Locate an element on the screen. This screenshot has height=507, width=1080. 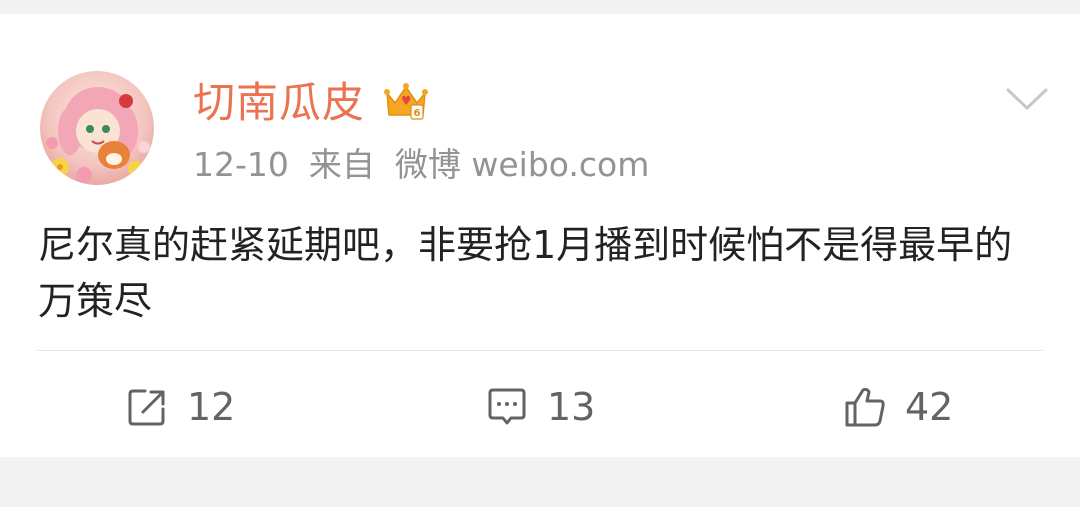
thumbs-up-icon is located at coordinates (865, 407).